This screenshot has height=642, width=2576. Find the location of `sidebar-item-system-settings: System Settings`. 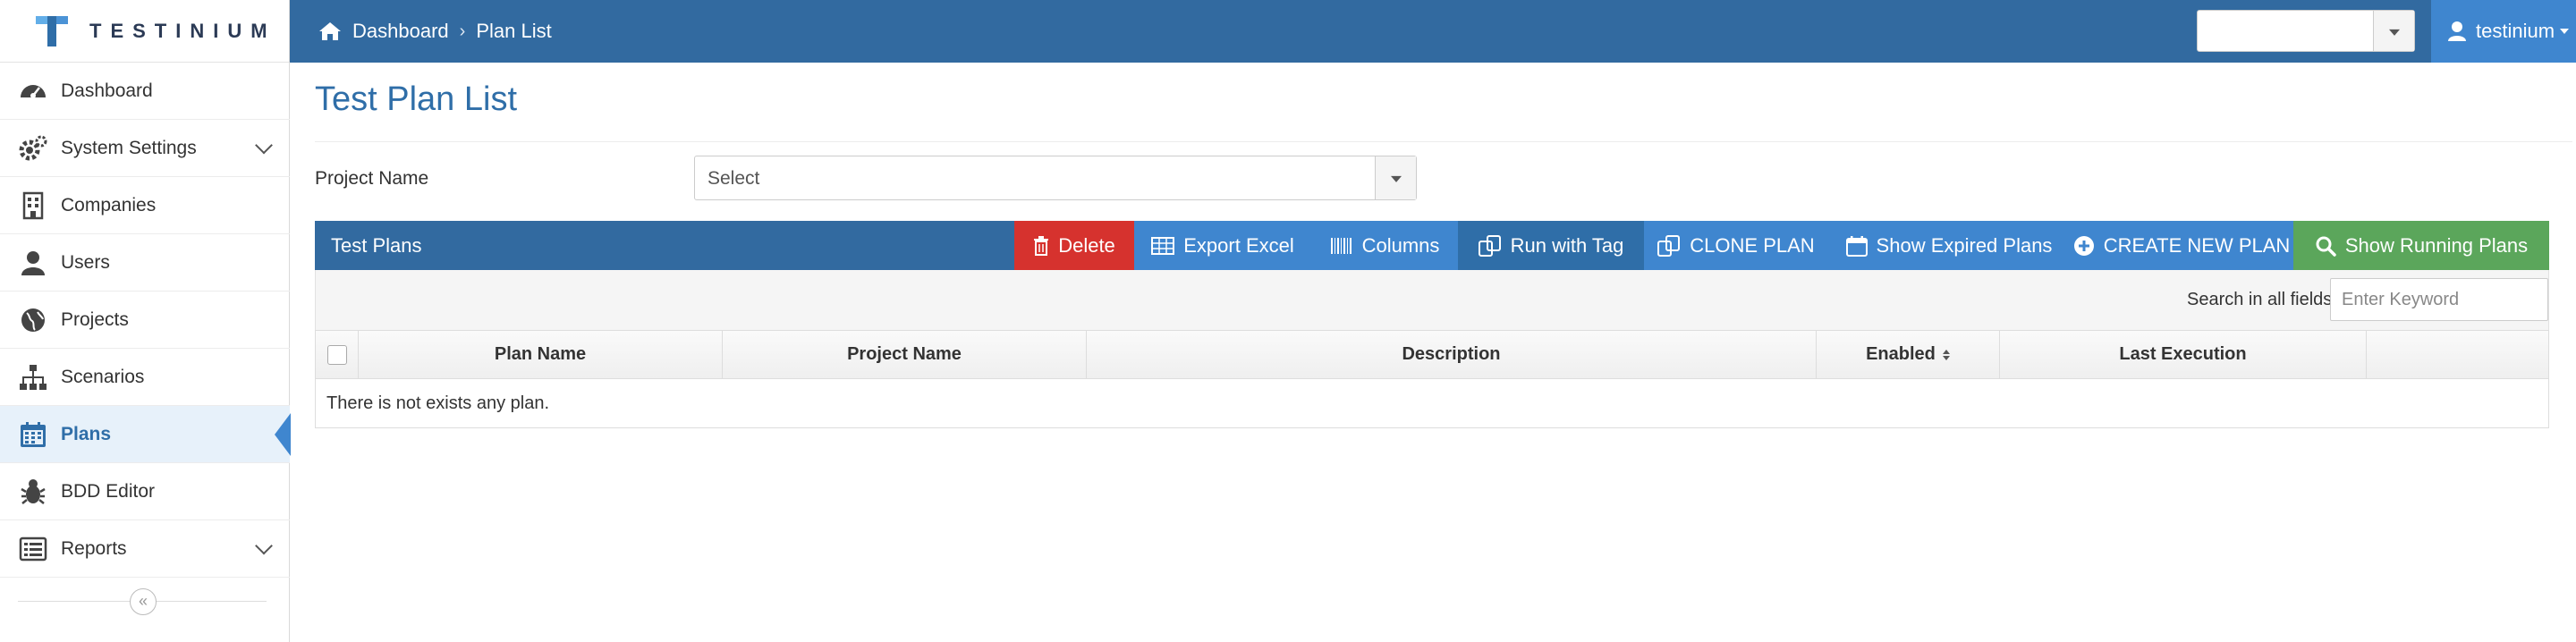

sidebar-item-system-settings: System Settings is located at coordinates (145, 148).